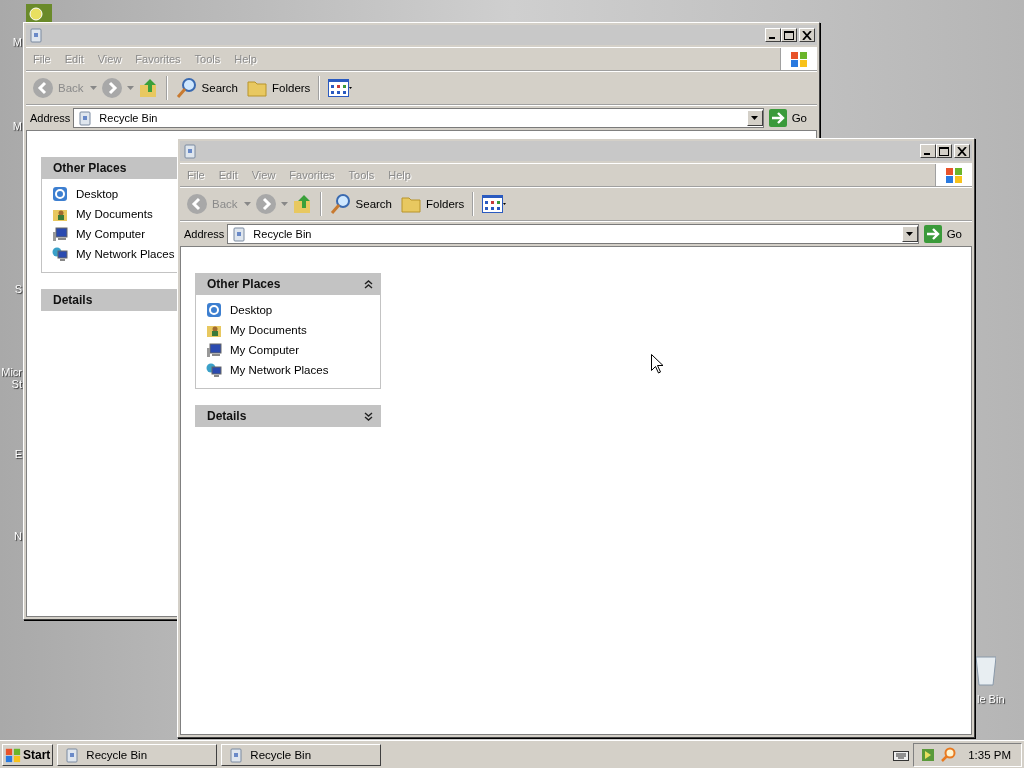  I want to click on expand-chevron-icon, so click(368, 416).